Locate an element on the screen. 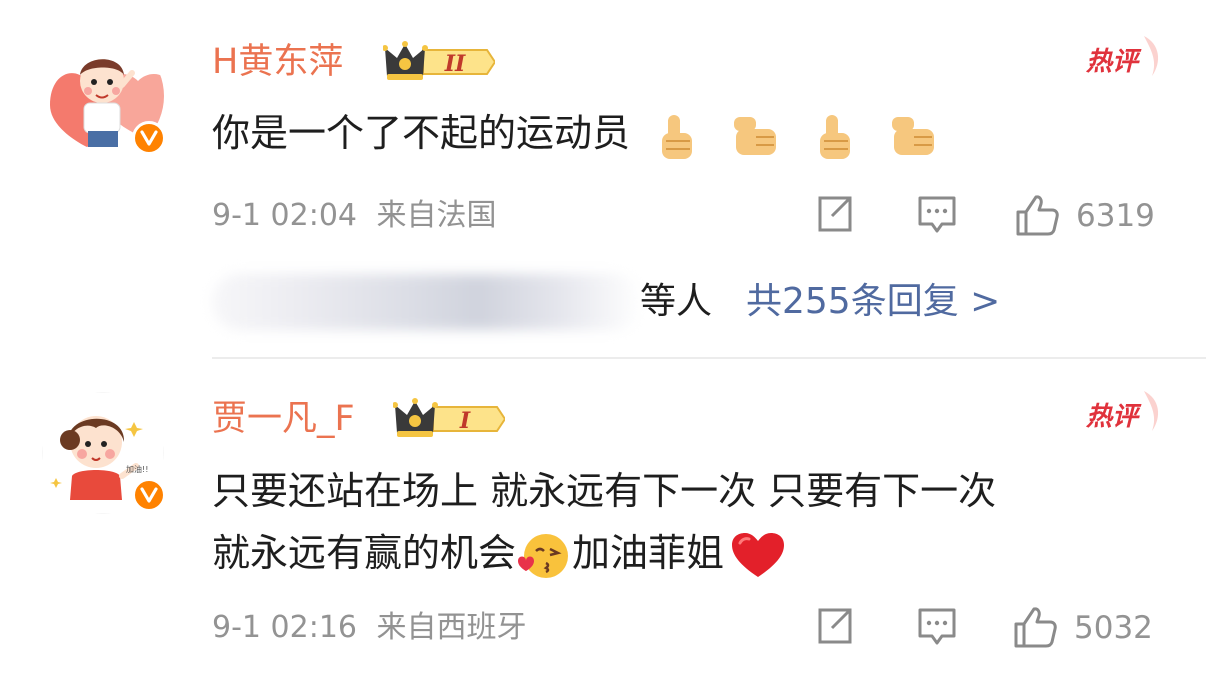  red-heart-icon is located at coordinates (758, 554).